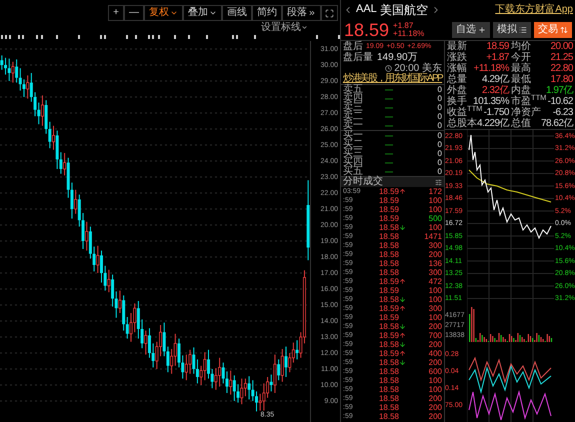  Describe the element at coordinates (435, 192) in the screenshot. I see `trade-volume: 172` at that location.